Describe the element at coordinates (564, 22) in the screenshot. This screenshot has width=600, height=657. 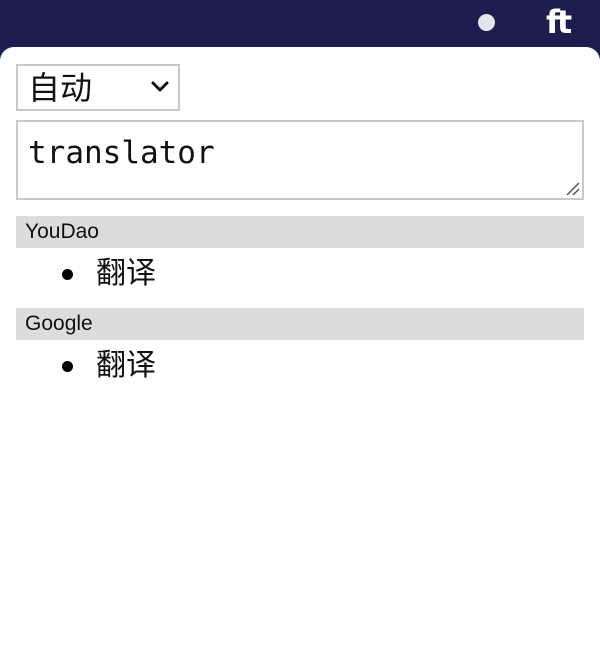
I see `ft-logo-icon: ft` at that location.